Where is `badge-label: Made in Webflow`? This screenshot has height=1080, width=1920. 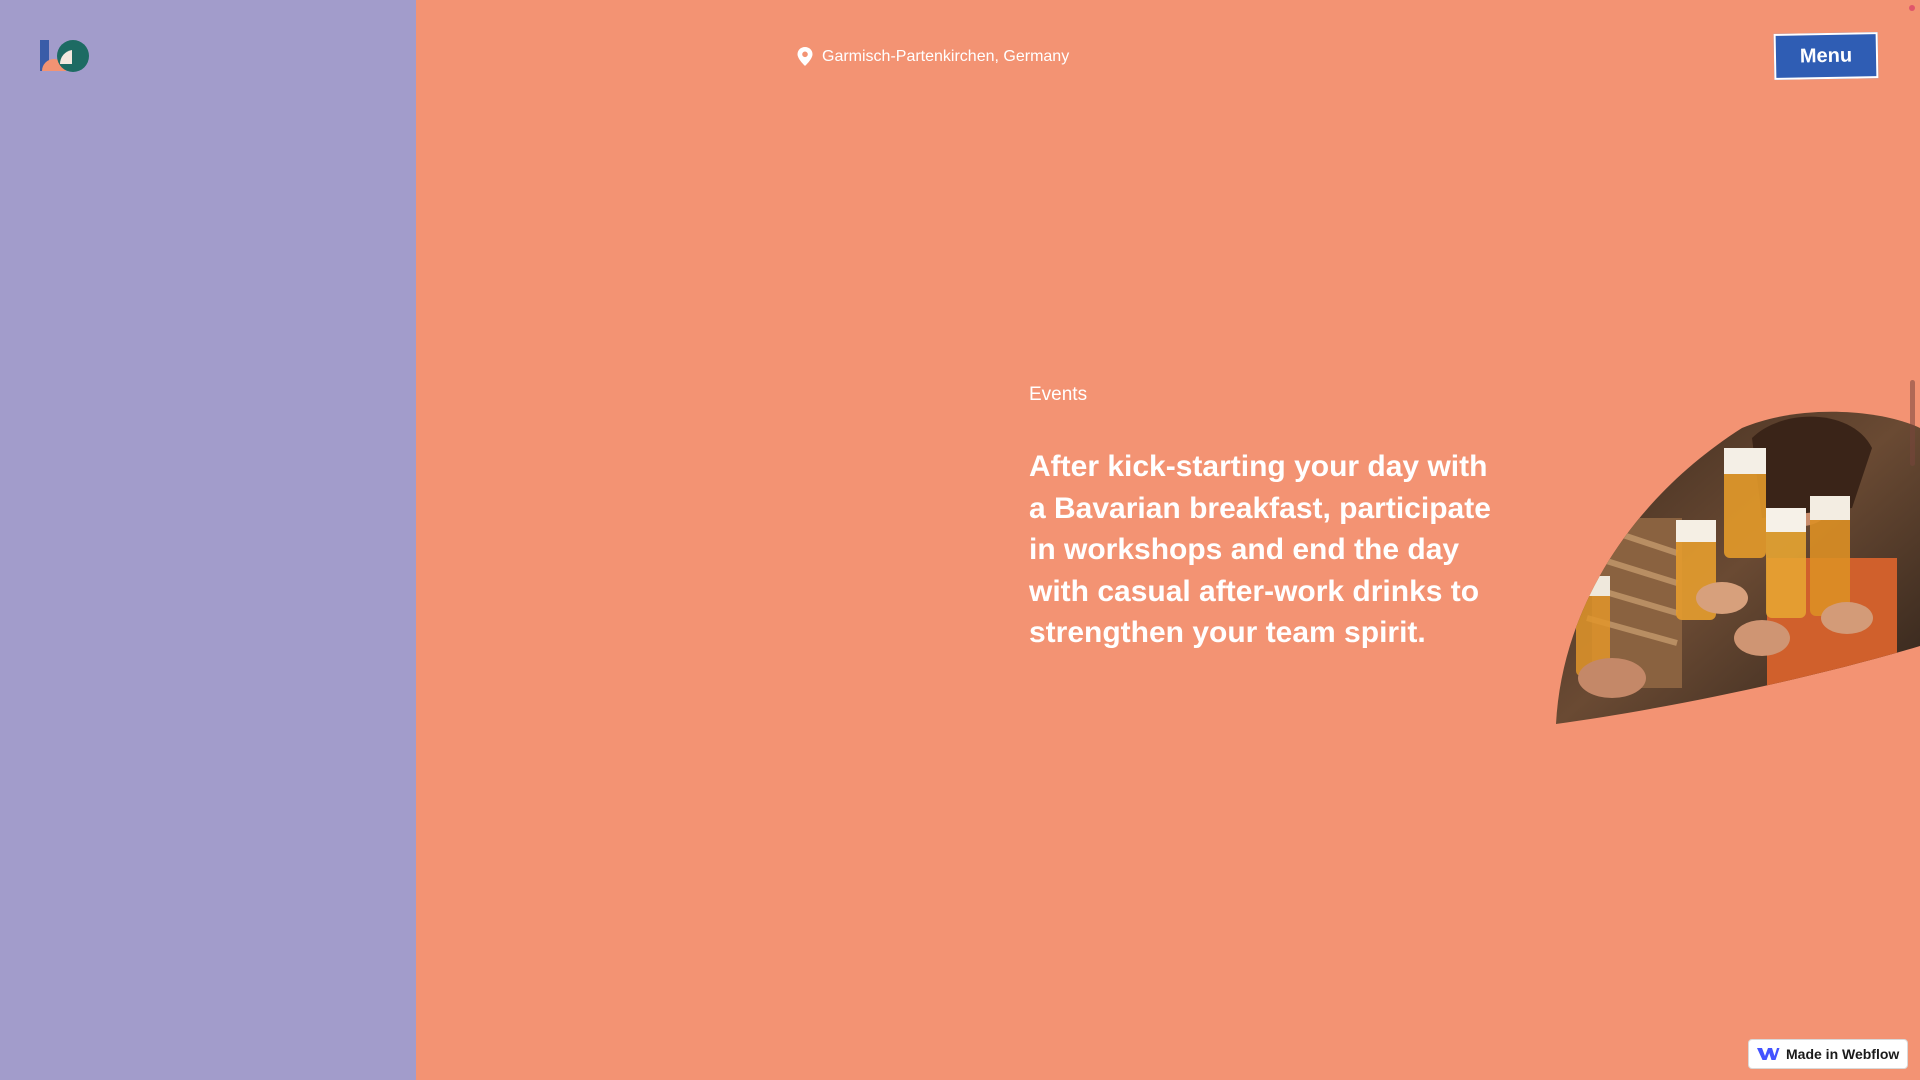 badge-label: Made in Webflow is located at coordinates (1843, 1054).